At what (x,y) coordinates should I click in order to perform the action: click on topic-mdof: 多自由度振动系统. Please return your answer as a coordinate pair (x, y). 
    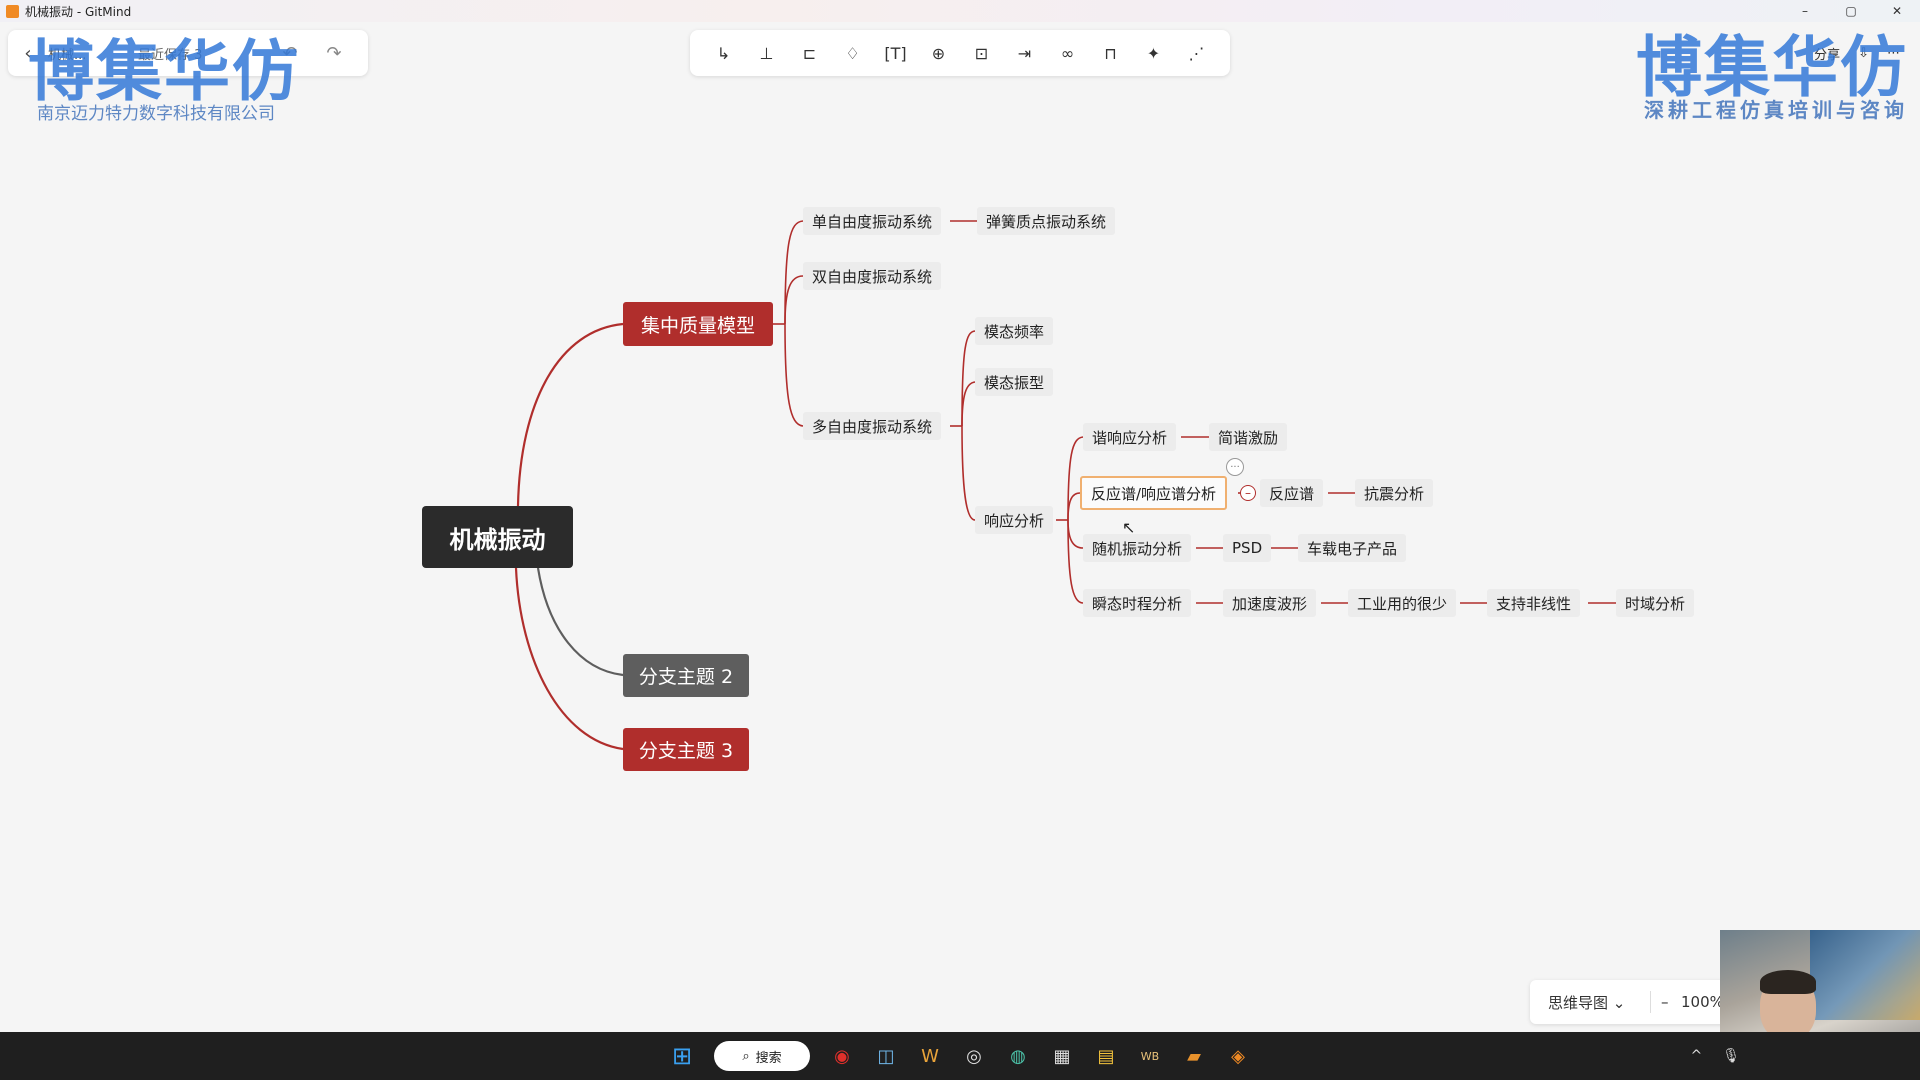
    Looking at the image, I should click on (872, 426).